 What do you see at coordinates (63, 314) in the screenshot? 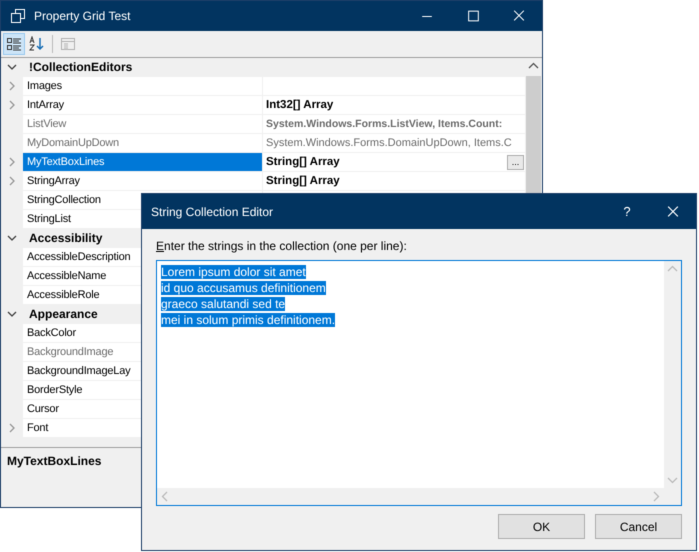
I see `category-name: Appearance` at bounding box center [63, 314].